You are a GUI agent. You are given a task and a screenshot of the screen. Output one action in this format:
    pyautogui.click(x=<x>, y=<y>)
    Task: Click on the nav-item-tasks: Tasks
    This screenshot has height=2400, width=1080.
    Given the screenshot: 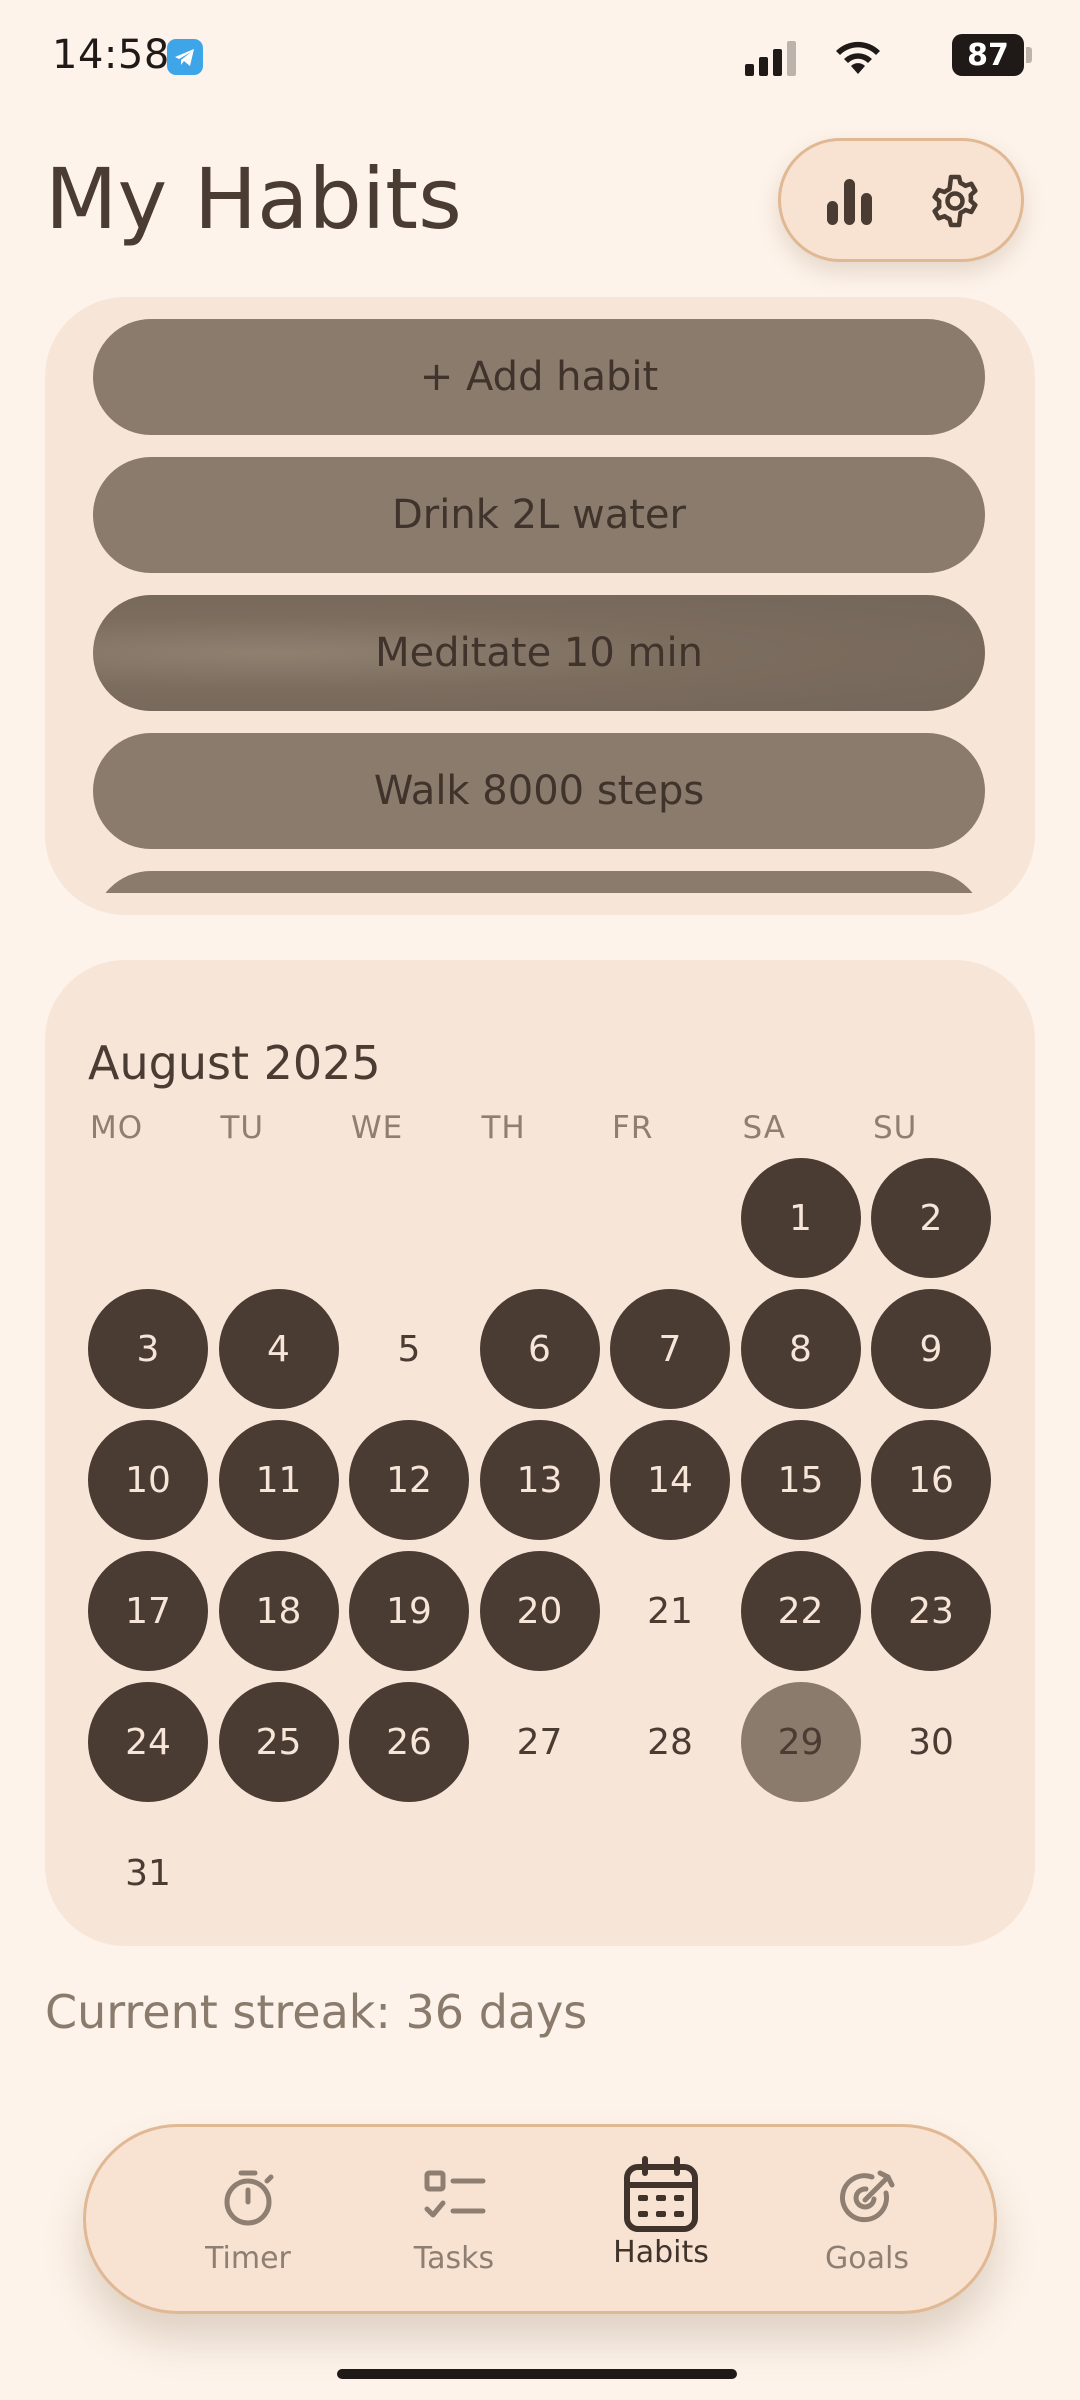 What is the action you would take?
    pyautogui.click(x=454, y=2225)
    